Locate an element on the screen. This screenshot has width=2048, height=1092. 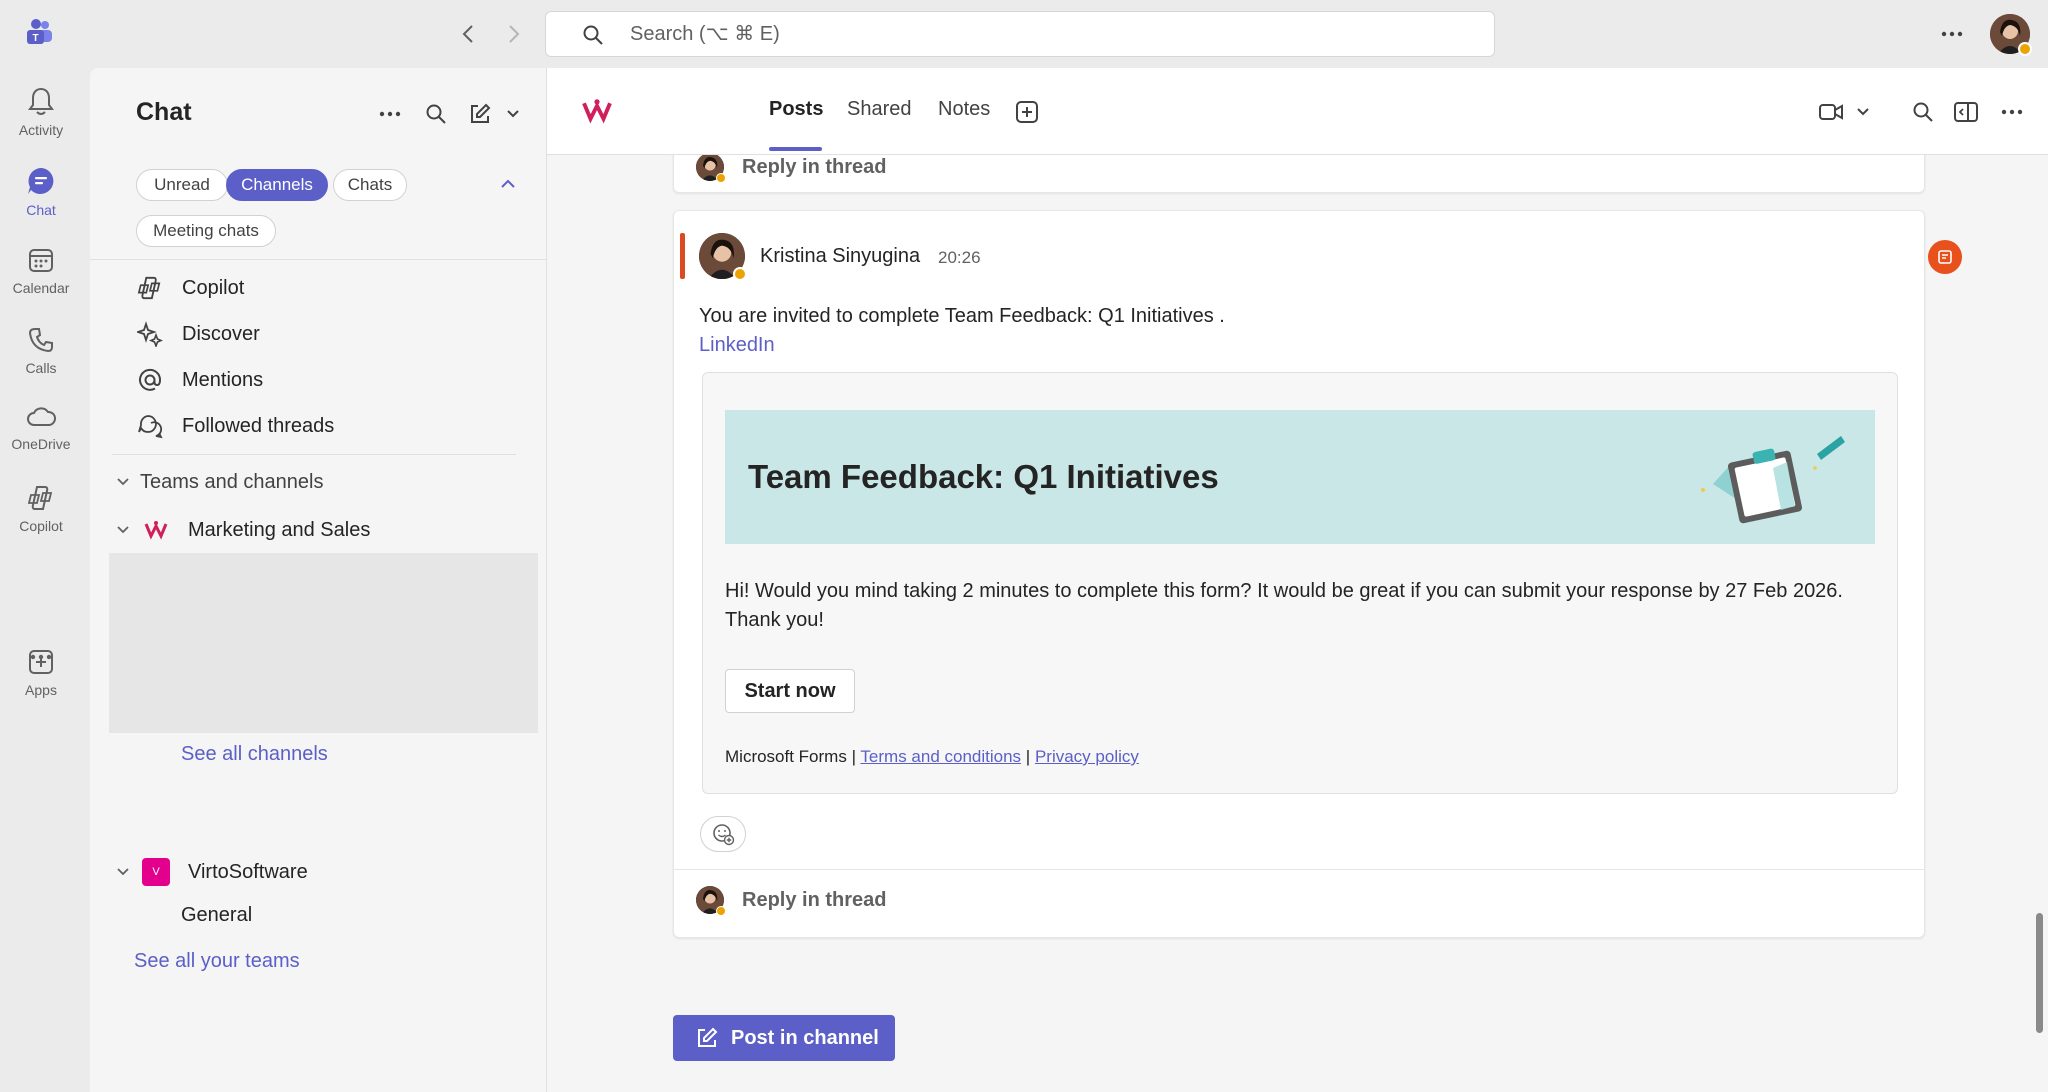
rail-item-calls: Calls is located at coordinates (41, 351).